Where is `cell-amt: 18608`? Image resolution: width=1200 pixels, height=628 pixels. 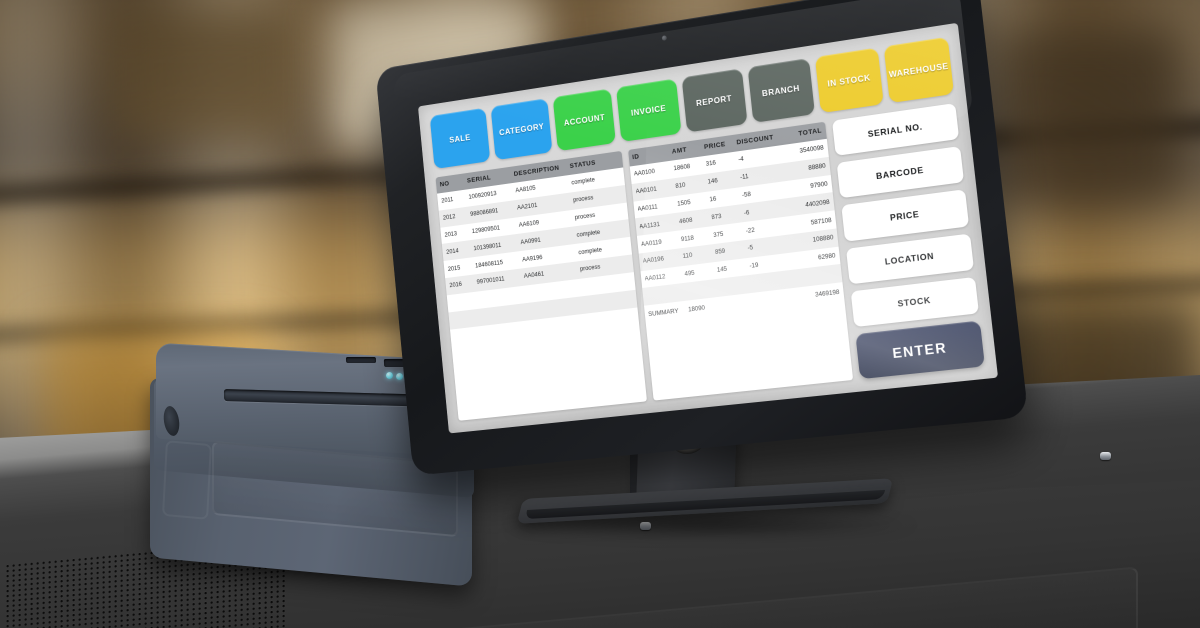 cell-amt: 18608 is located at coordinates (682, 168).